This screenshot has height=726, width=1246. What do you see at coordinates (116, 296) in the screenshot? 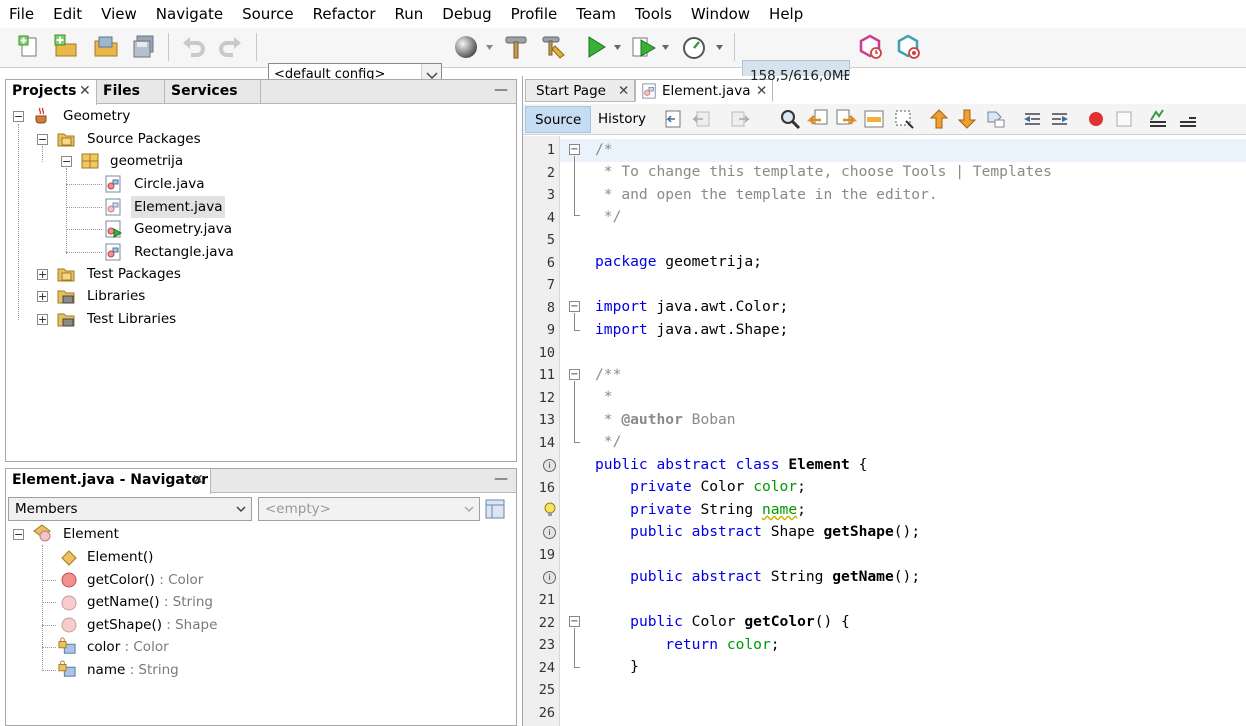
I see `tree-libraries: Libraries` at bounding box center [116, 296].